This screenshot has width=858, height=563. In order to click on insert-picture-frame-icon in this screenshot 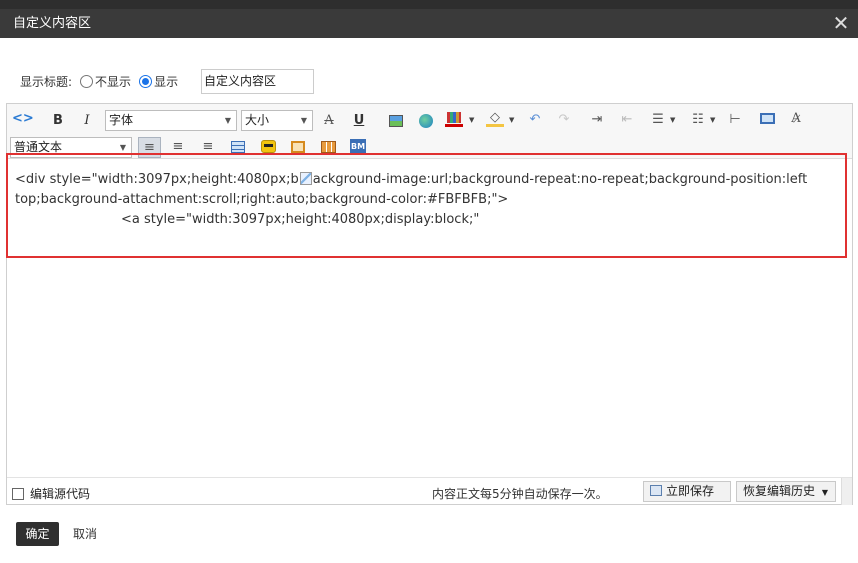, I will do `click(298, 147)`.